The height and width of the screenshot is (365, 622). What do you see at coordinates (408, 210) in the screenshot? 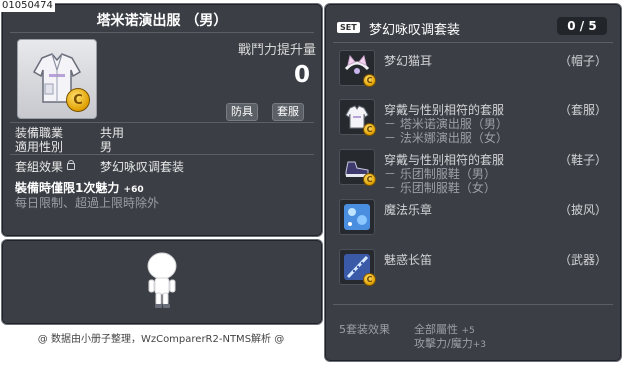
I see `set-item-name: 魔法乐章` at bounding box center [408, 210].